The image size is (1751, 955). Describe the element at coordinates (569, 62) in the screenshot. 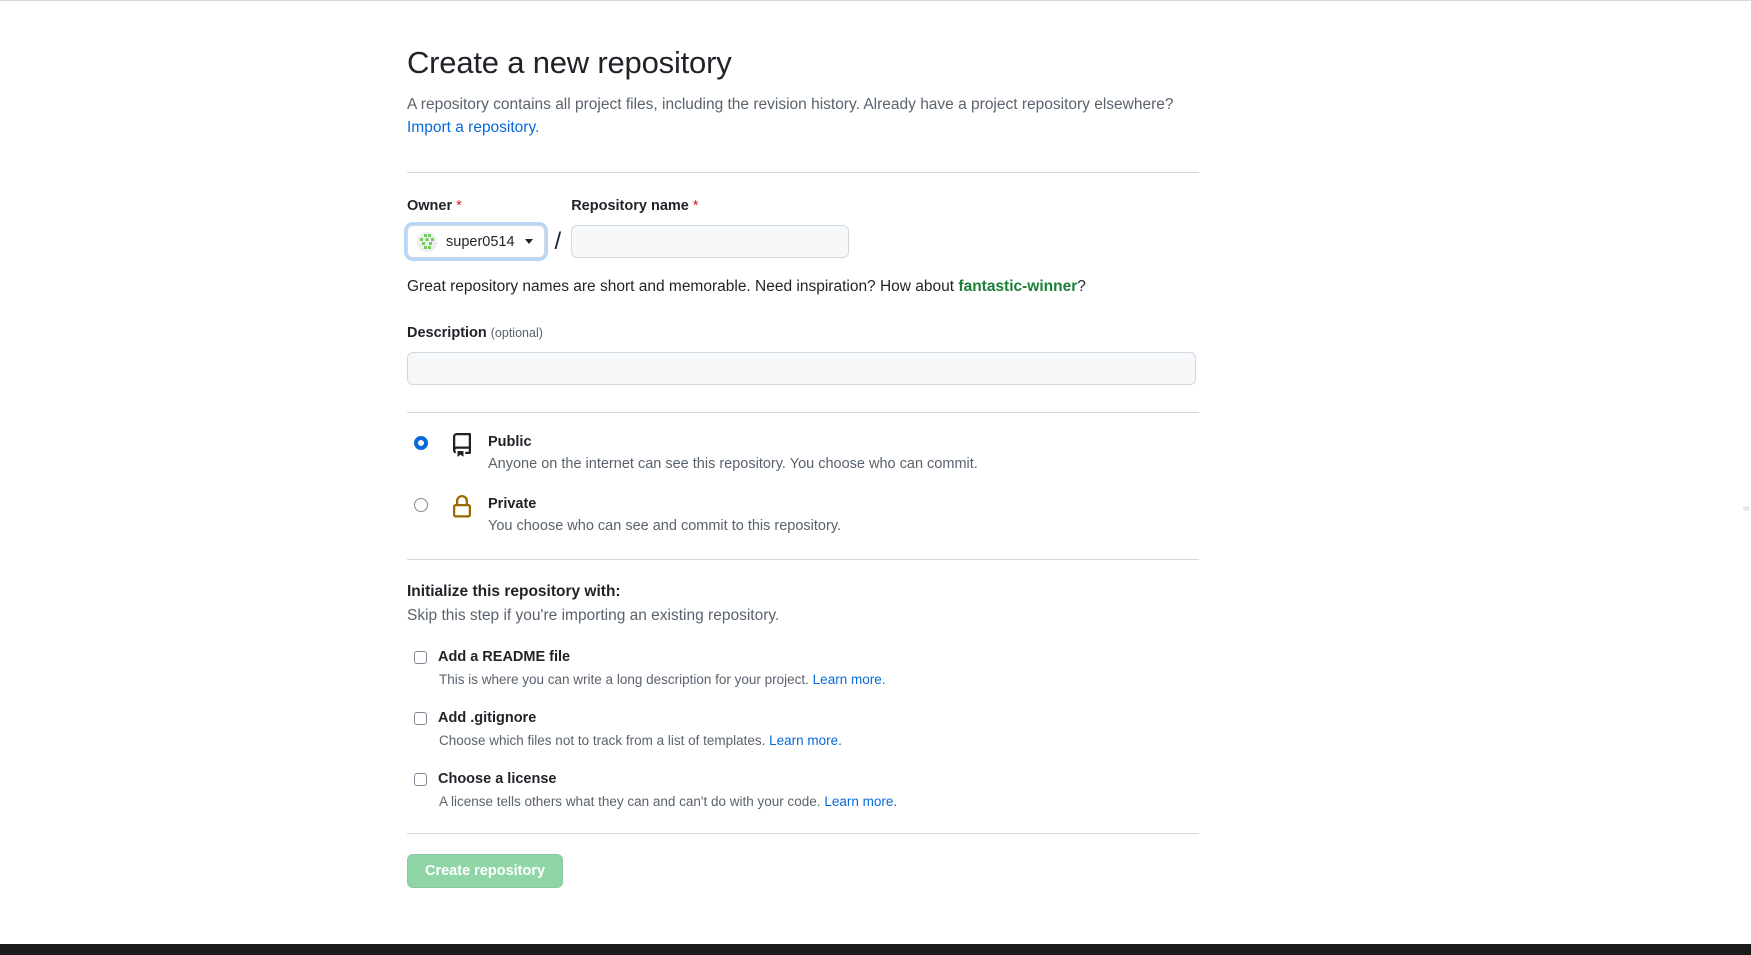

I see `page-title: Create a new repository` at that location.